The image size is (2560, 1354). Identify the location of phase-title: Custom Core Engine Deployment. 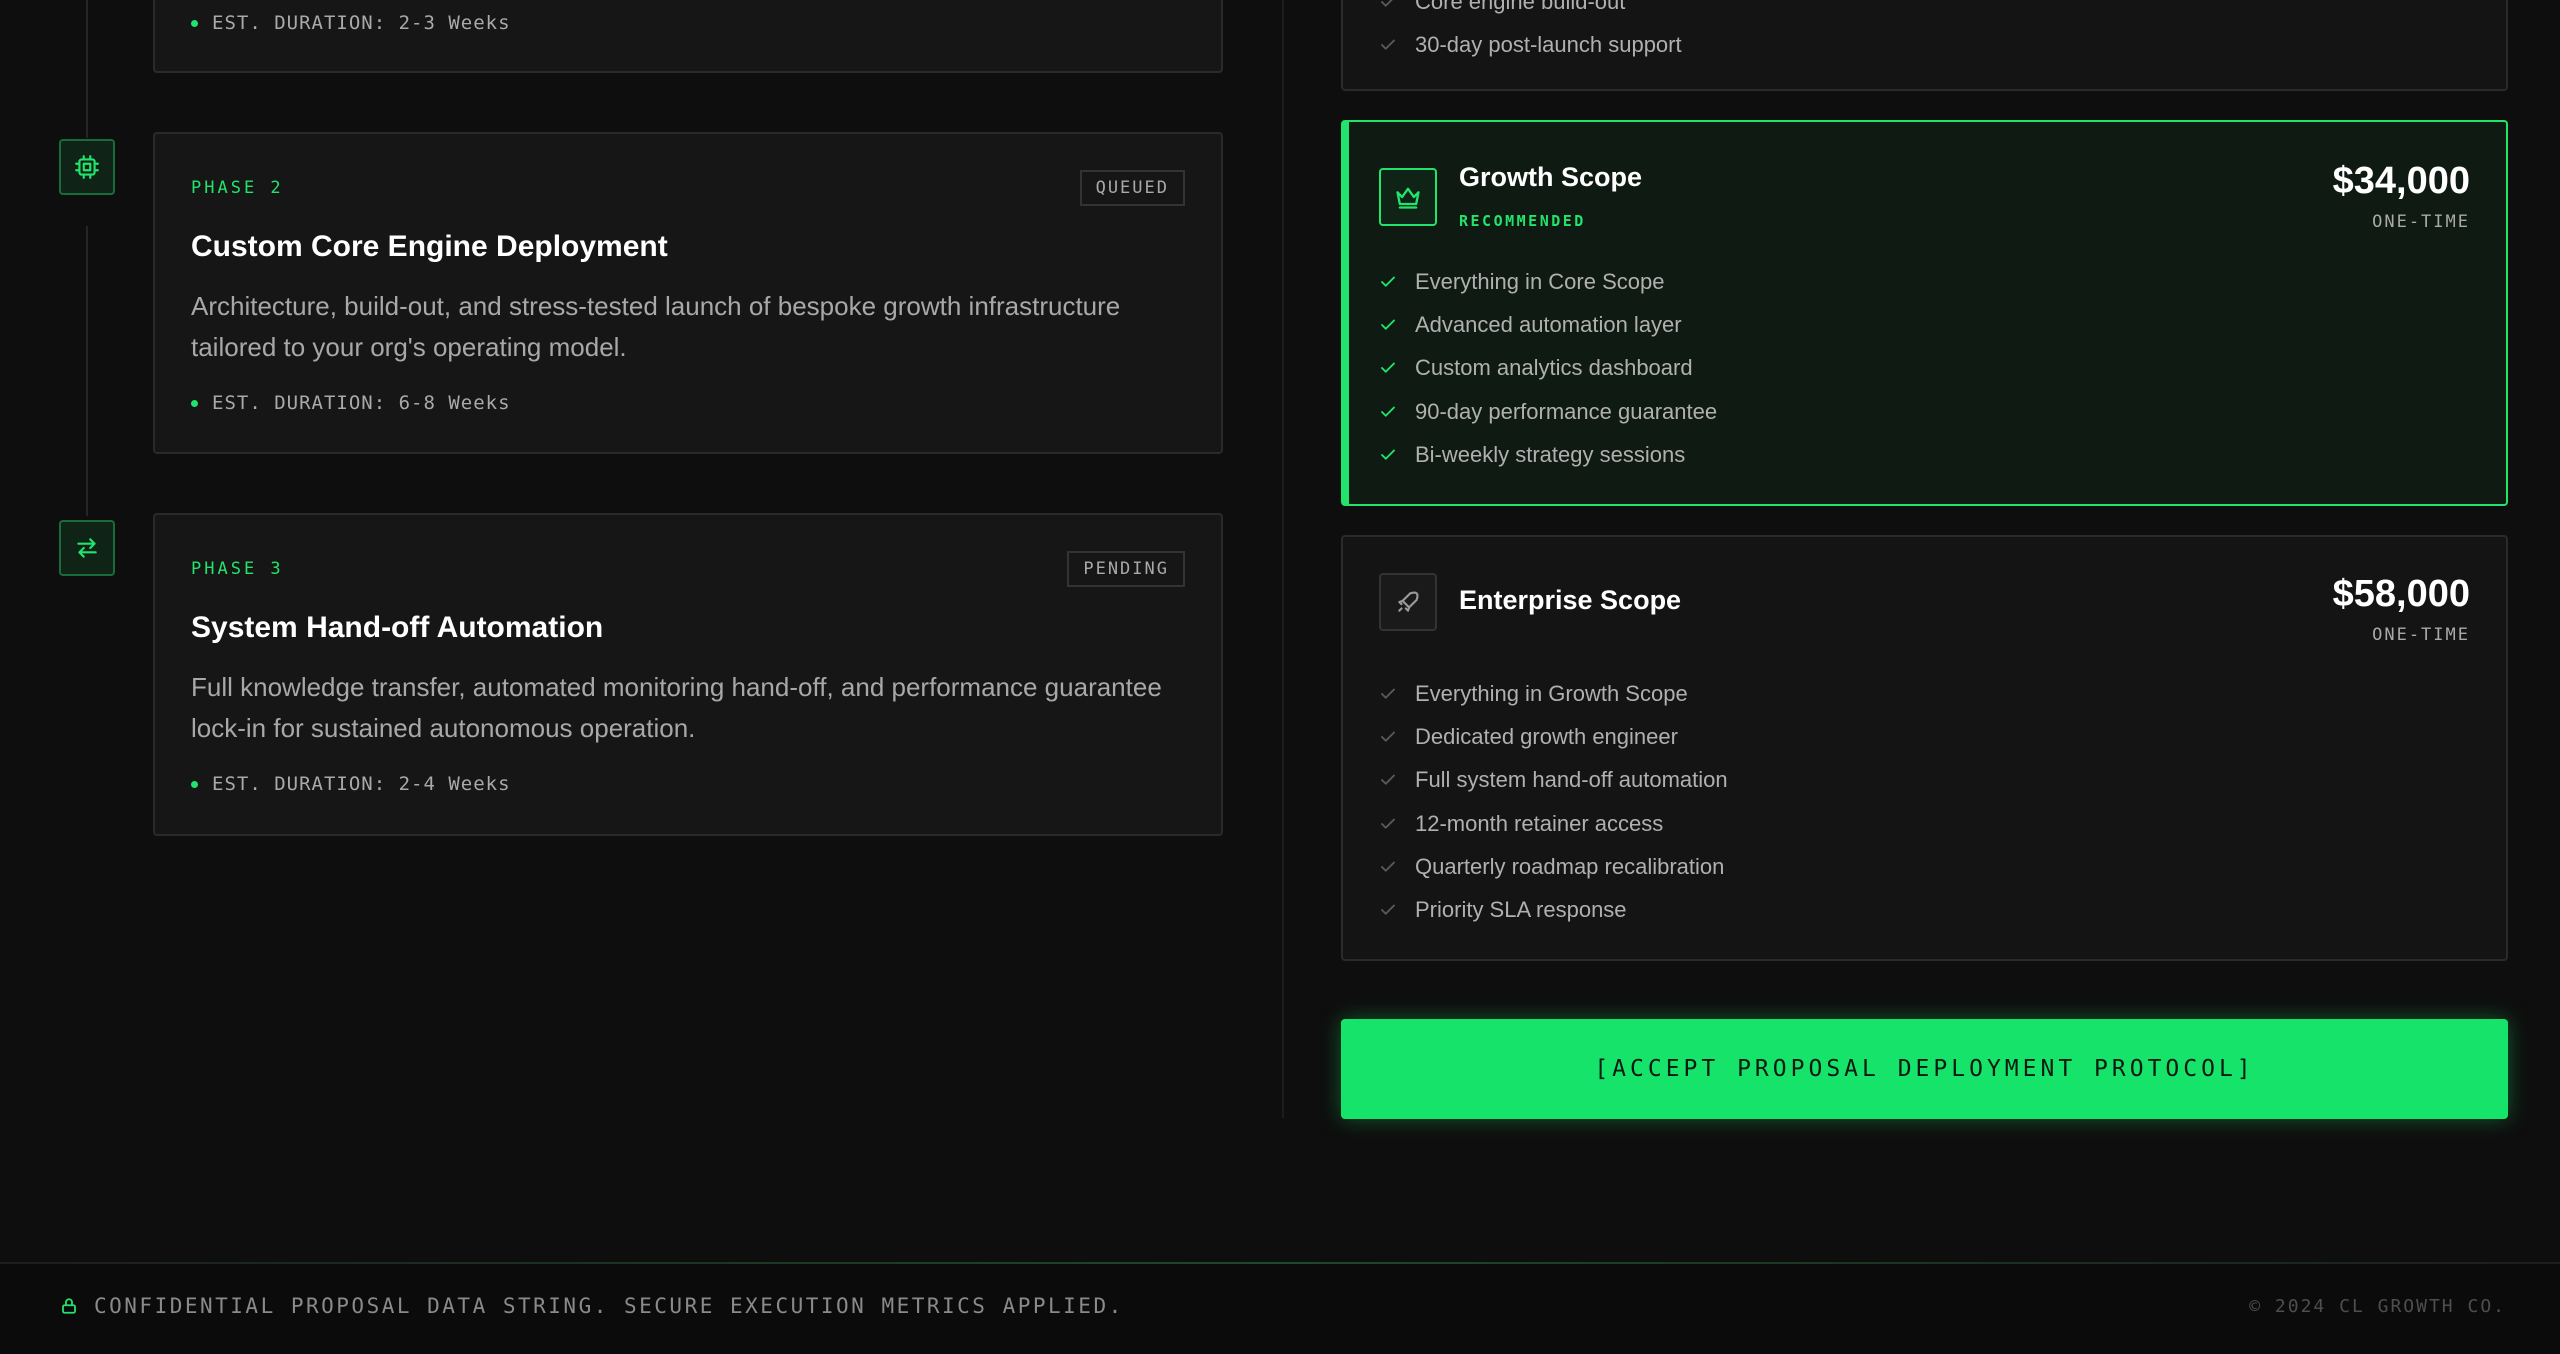
(429, 246).